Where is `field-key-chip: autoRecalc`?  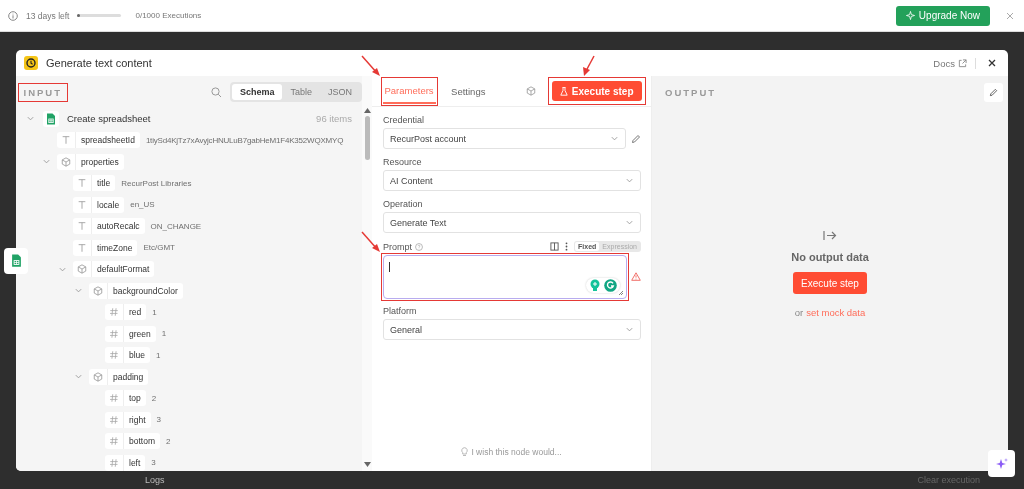
field-key-chip: autoRecalc is located at coordinates (109, 226).